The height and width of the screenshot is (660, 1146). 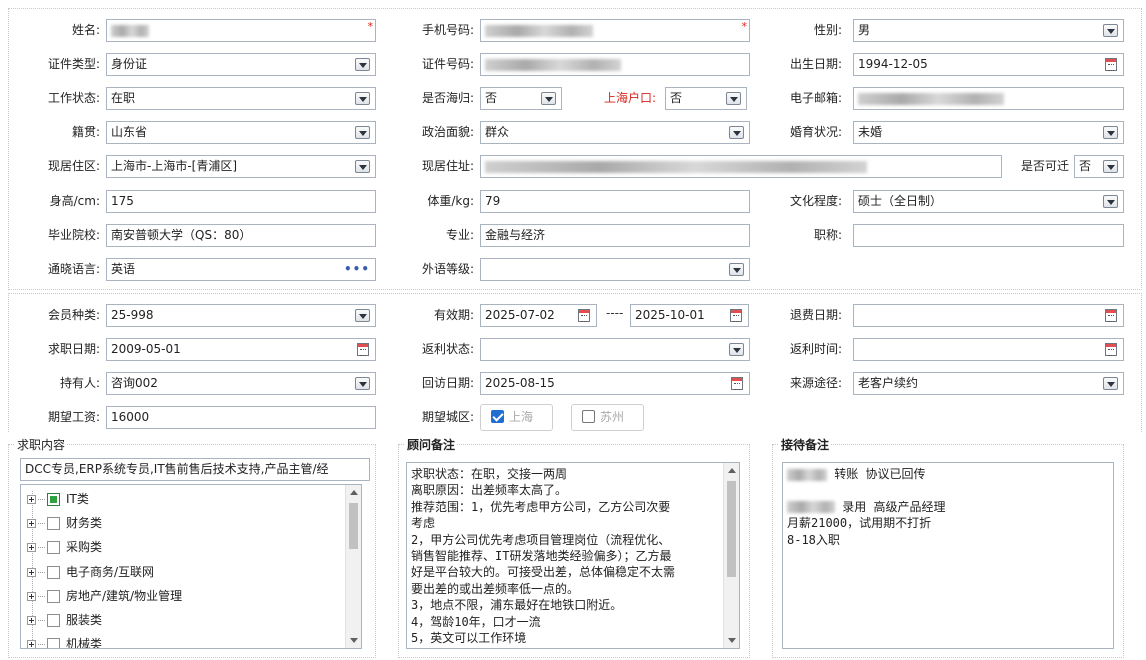 What do you see at coordinates (241, 269) in the screenshot?
I see `languages-field: 英语 •••` at bounding box center [241, 269].